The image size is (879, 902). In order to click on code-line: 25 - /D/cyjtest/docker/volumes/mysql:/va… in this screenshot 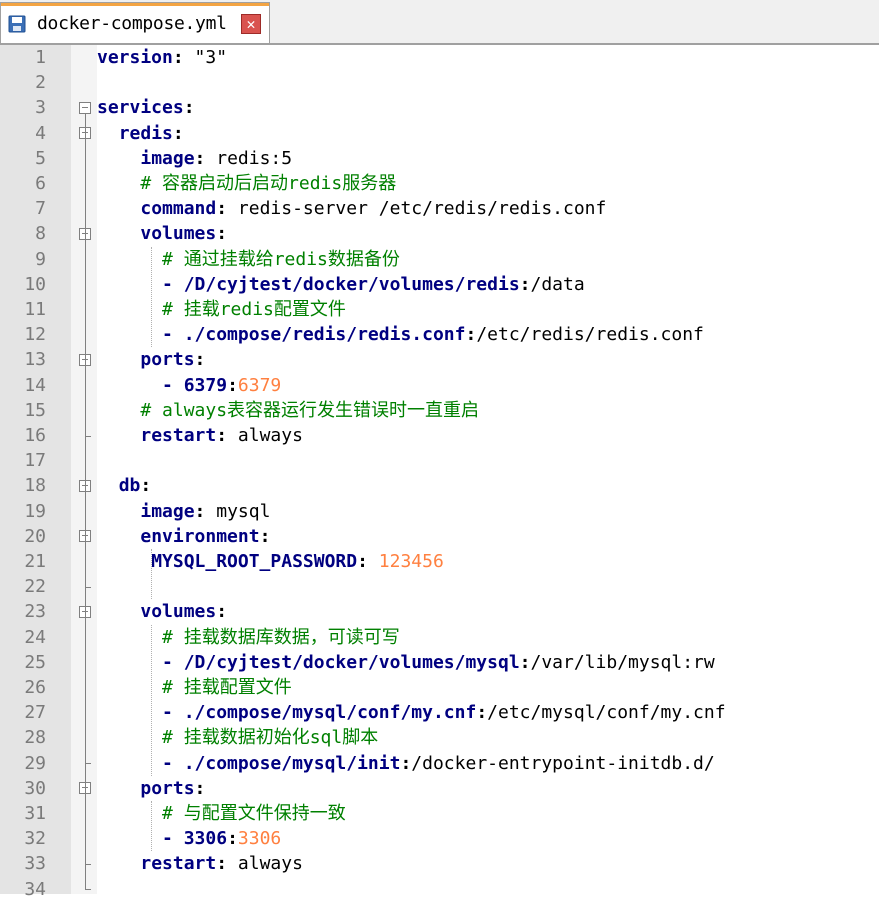, I will do `click(439, 662)`.